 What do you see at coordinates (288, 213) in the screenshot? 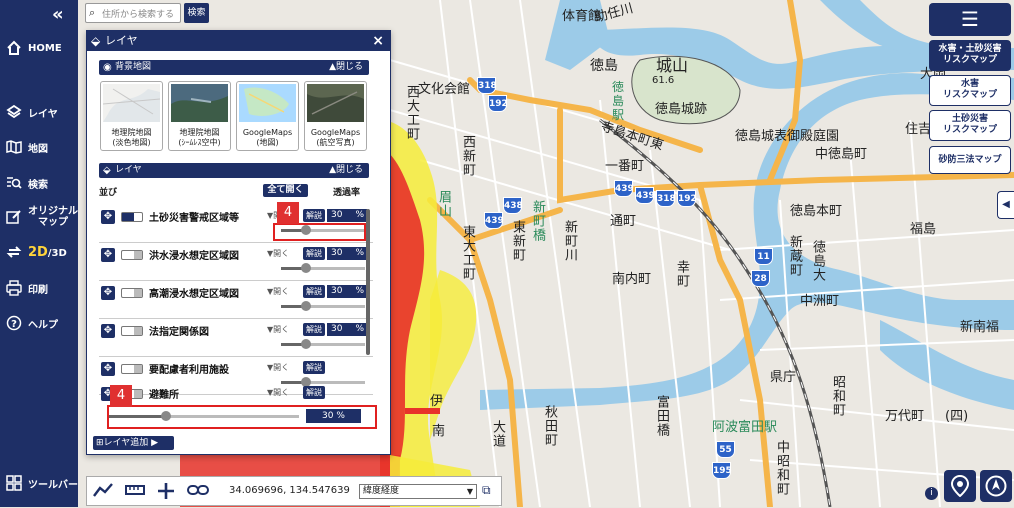
I see `annotation-badge: 4` at bounding box center [288, 213].